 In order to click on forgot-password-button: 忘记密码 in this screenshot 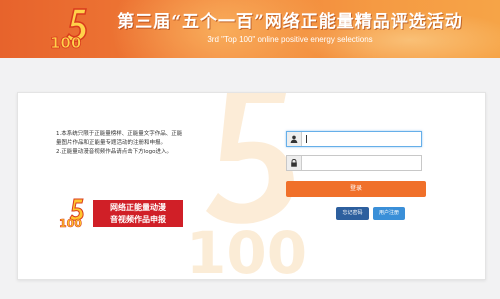, I will do `click(352, 213)`.